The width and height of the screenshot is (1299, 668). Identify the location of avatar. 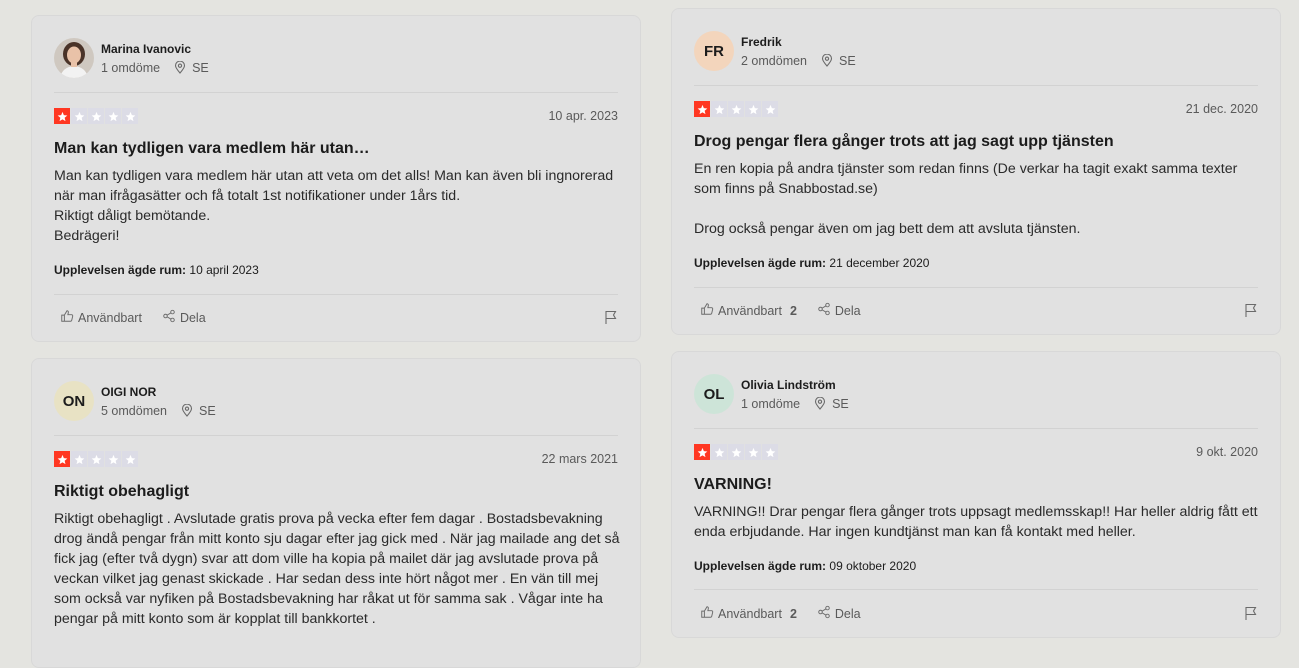
(74, 58).